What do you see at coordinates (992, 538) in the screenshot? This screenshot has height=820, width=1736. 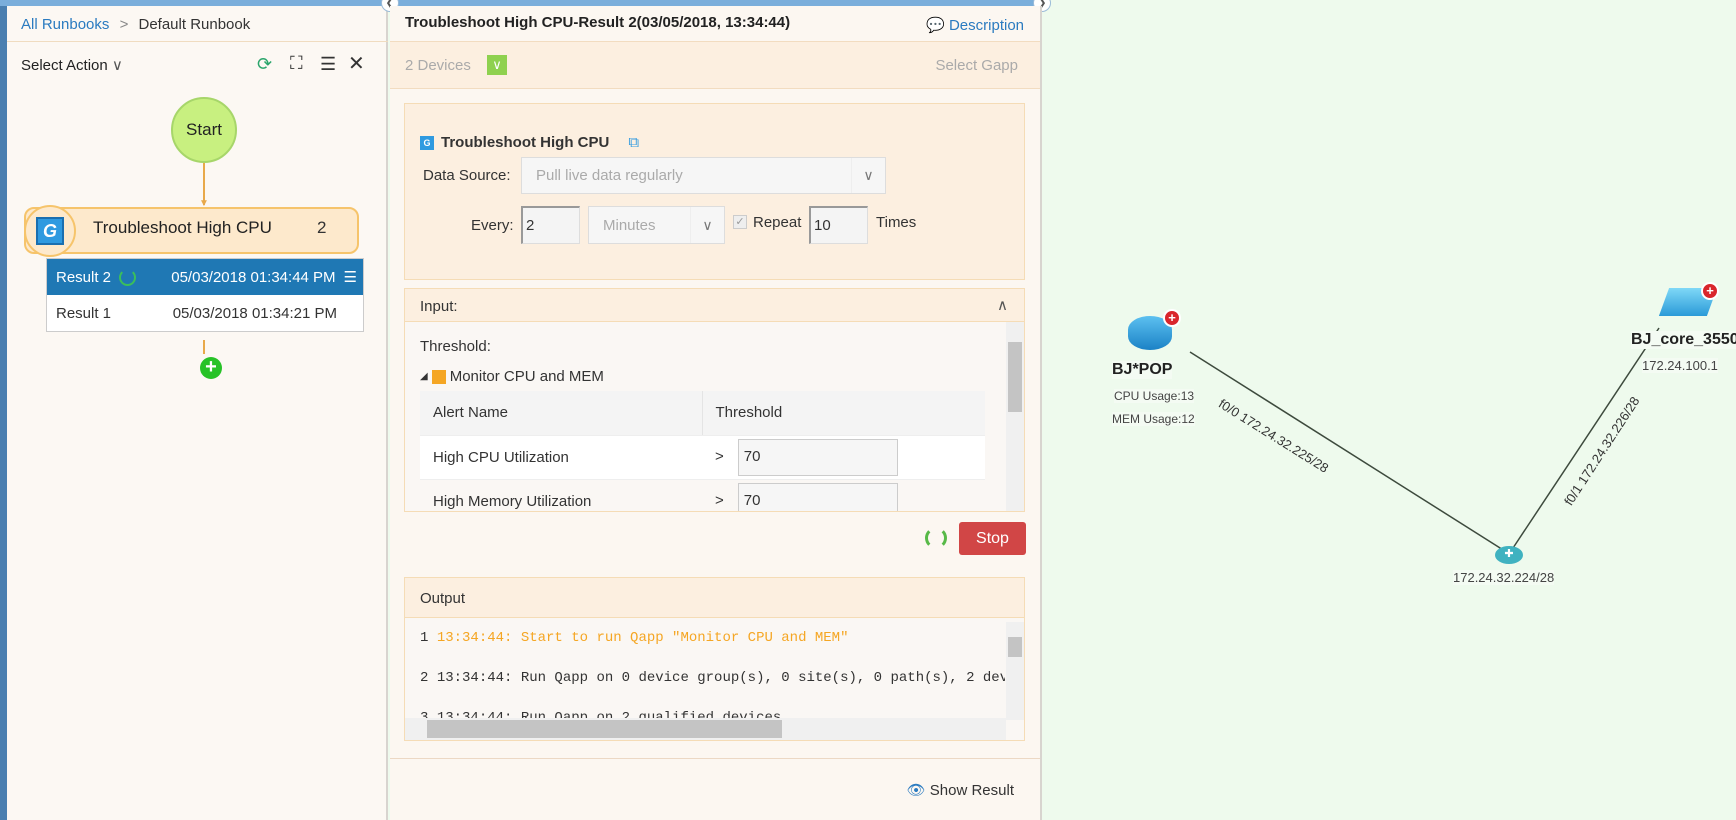 I see `stop-button: Stop` at bounding box center [992, 538].